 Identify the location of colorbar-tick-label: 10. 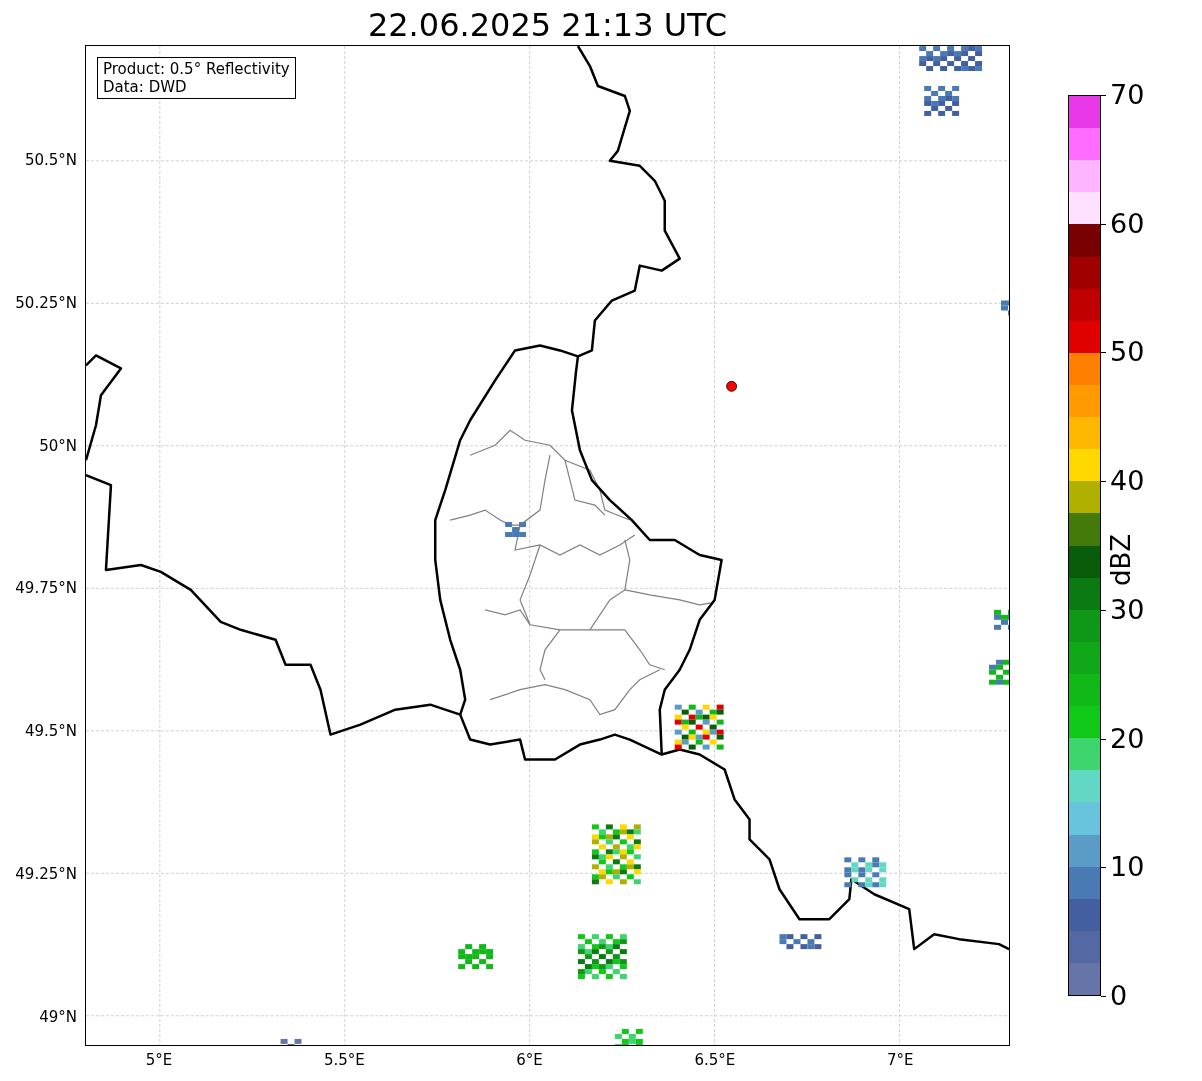
(1127, 867).